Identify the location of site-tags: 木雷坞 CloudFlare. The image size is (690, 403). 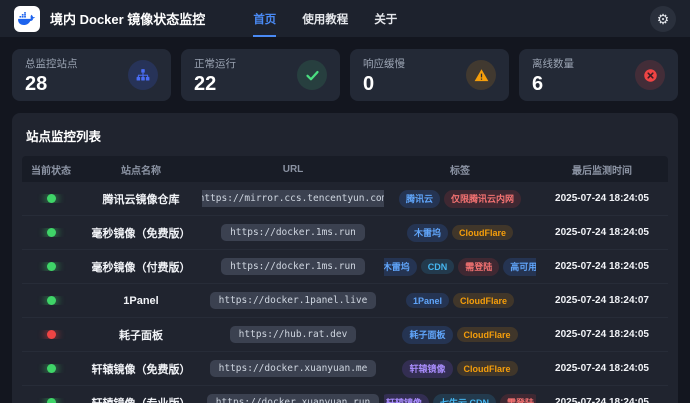
(460, 232).